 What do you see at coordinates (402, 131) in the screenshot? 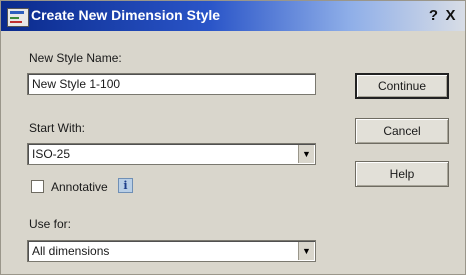
I see `cancel-button: Cancel` at bounding box center [402, 131].